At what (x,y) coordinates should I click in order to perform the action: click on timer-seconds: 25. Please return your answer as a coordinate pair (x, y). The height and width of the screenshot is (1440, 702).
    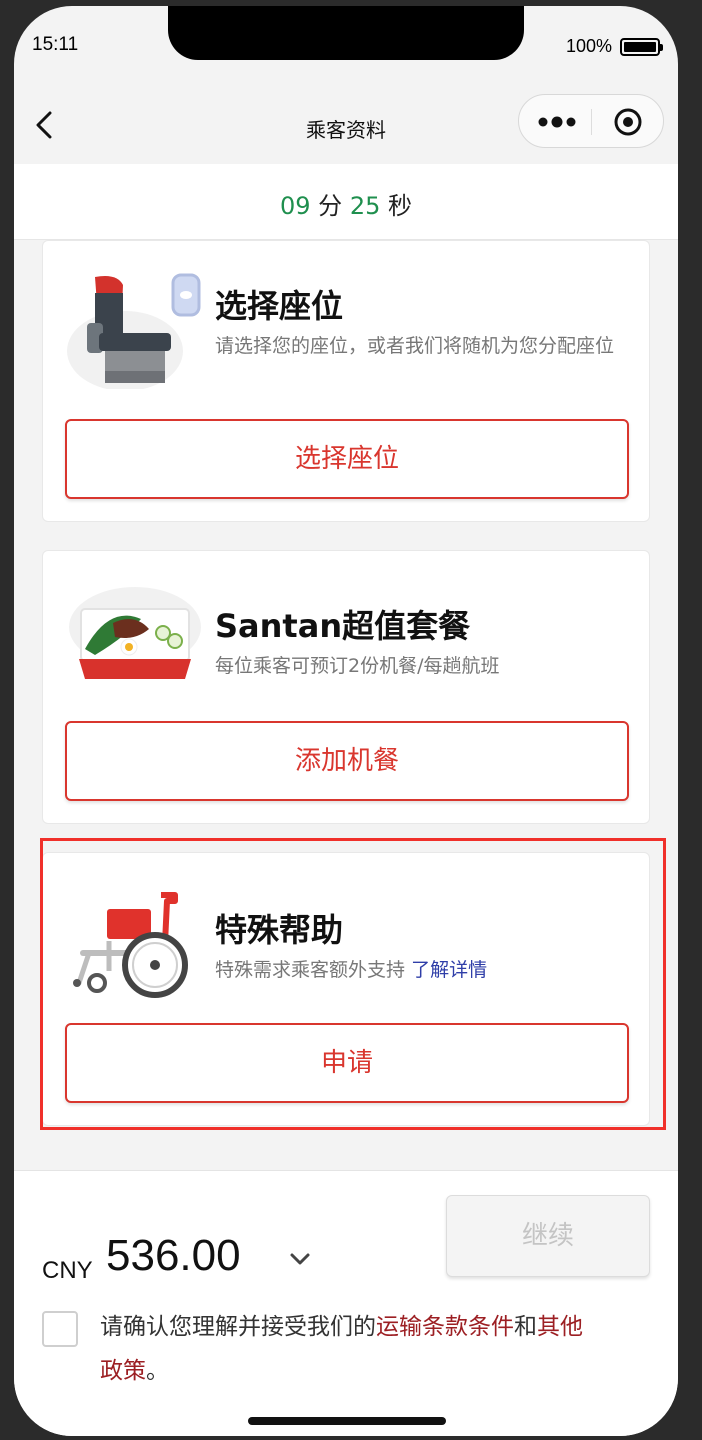
    Looking at the image, I should click on (365, 206).